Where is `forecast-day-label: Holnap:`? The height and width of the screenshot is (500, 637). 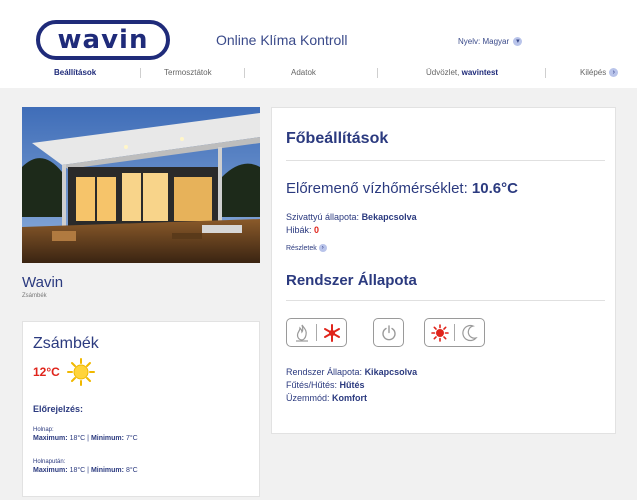 forecast-day-label: Holnap: is located at coordinates (43, 430).